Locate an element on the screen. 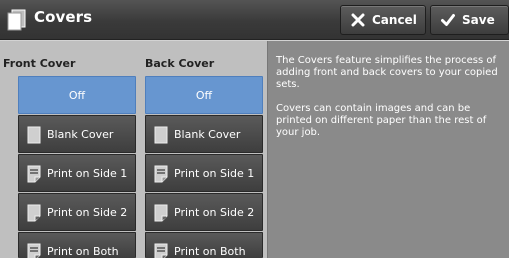  cancel-button: Cancel is located at coordinates (383, 20).